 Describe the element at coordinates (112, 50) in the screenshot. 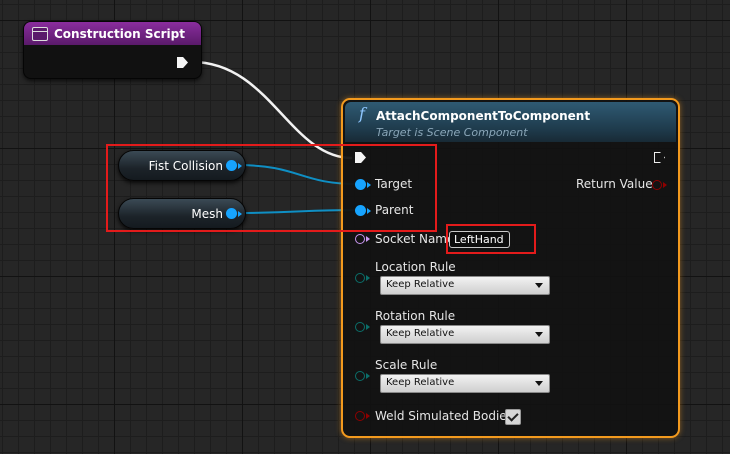

I see `construction-script-node: Construction Script` at that location.